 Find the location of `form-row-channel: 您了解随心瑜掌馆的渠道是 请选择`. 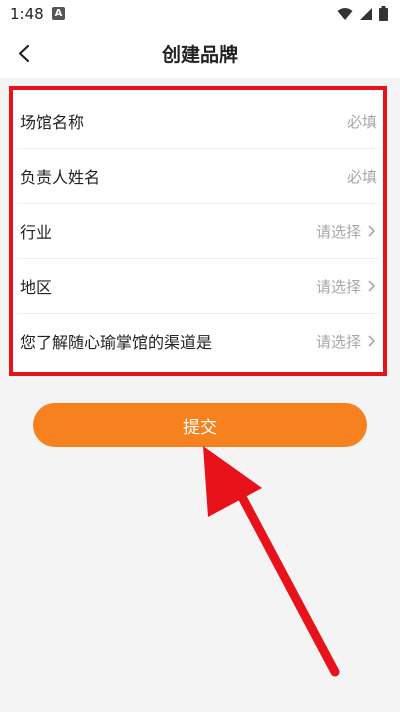

form-row-channel: 您了解随心瑜掌馆的渠道是 请选择 is located at coordinates (198, 341).